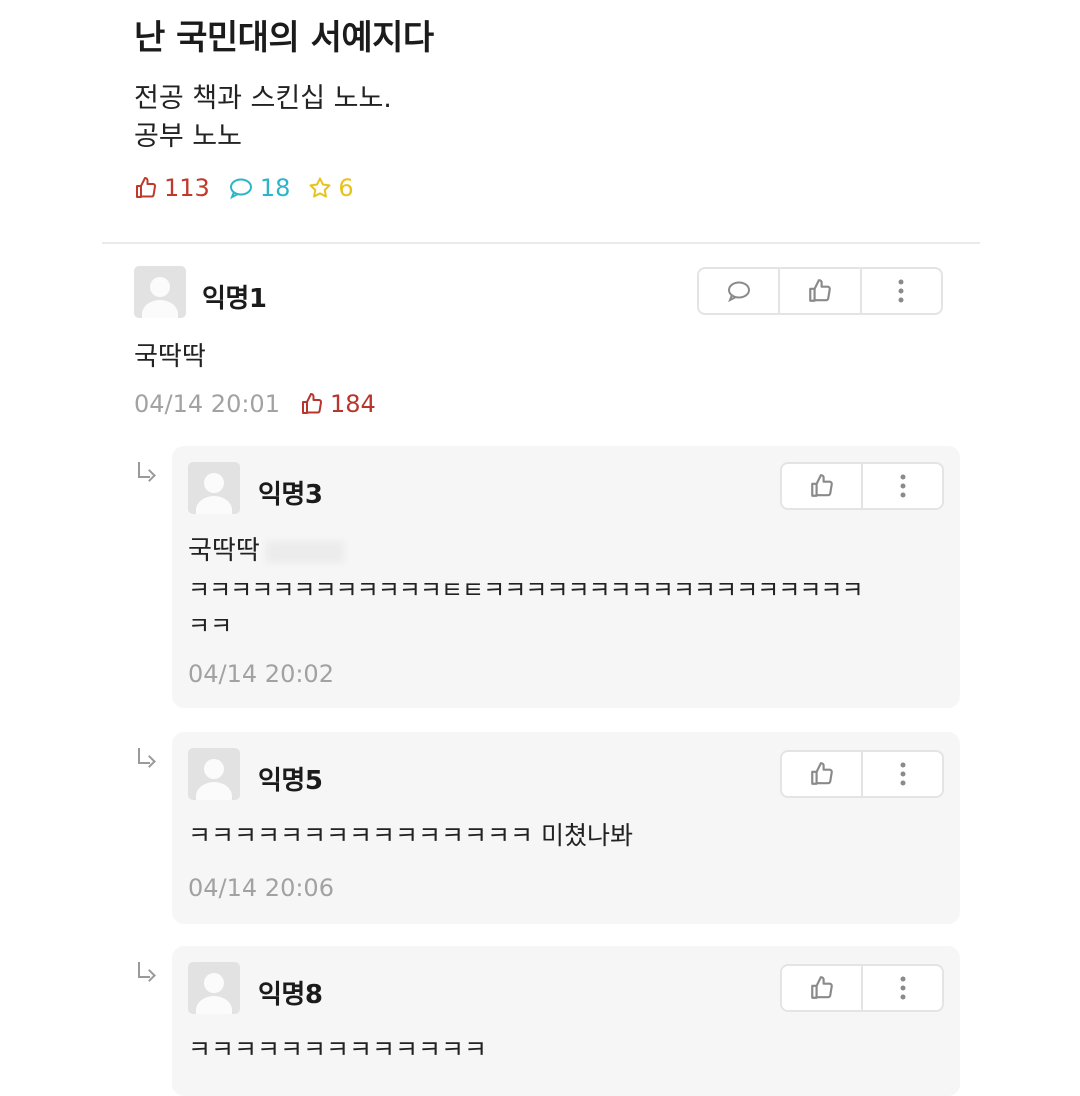 The height and width of the screenshot is (1096, 1080). I want to click on reply-time: 04/14 20:02, so click(261, 674).